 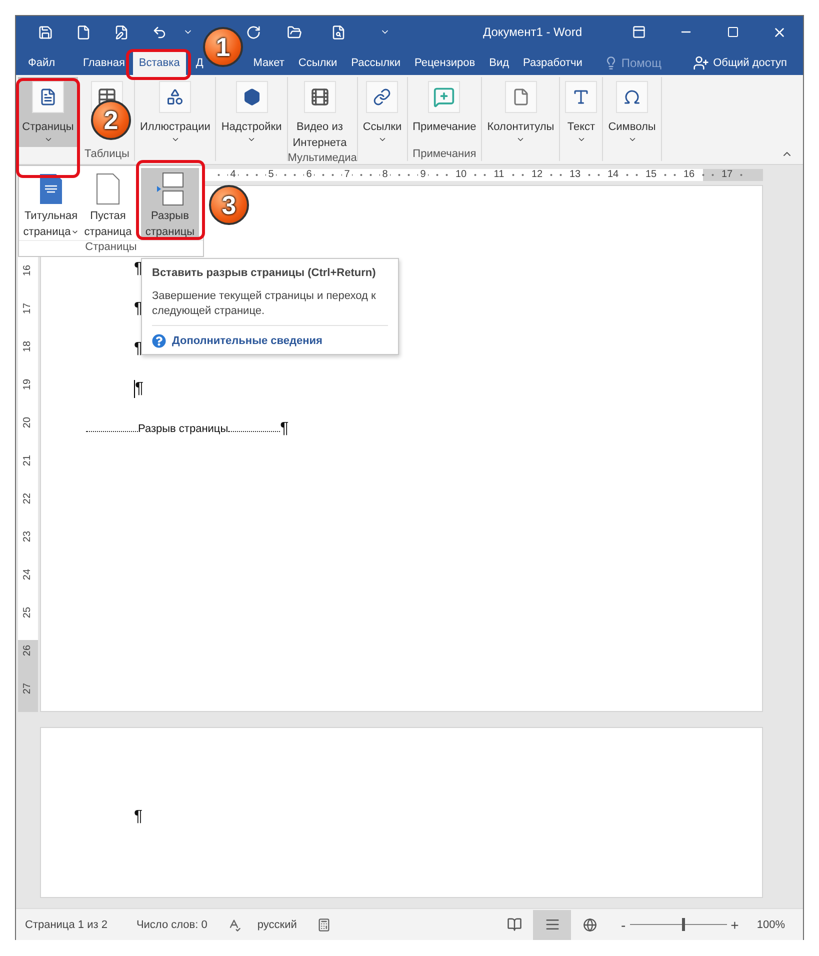 What do you see at coordinates (121, 32) in the screenshot?
I see `edit-document-icon` at bounding box center [121, 32].